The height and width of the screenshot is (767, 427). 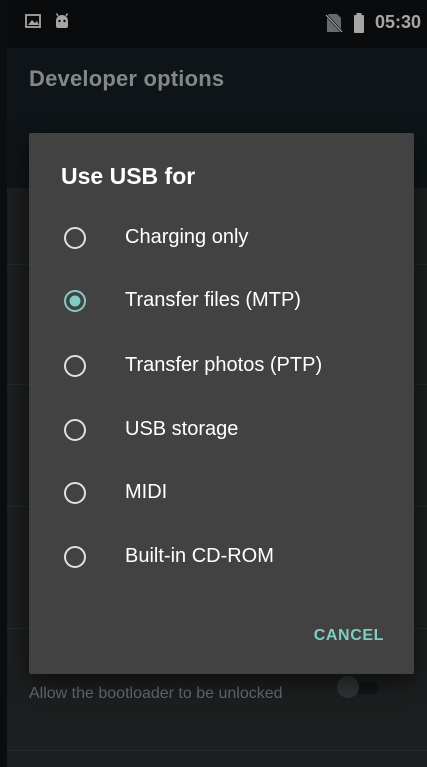 I want to click on option-charging-only: Charging only, so click(x=221, y=238).